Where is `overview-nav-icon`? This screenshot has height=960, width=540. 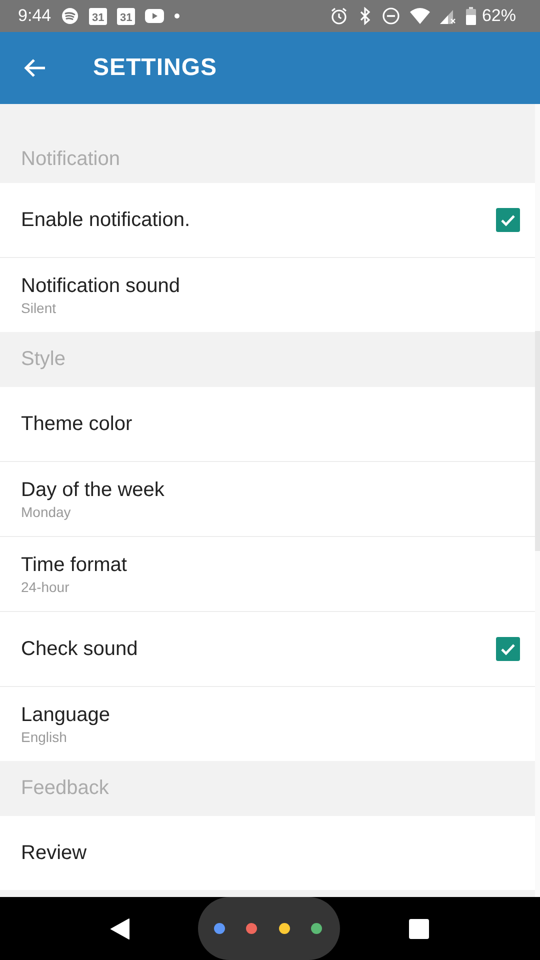
overview-nav-icon is located at coordinates (419, 928).